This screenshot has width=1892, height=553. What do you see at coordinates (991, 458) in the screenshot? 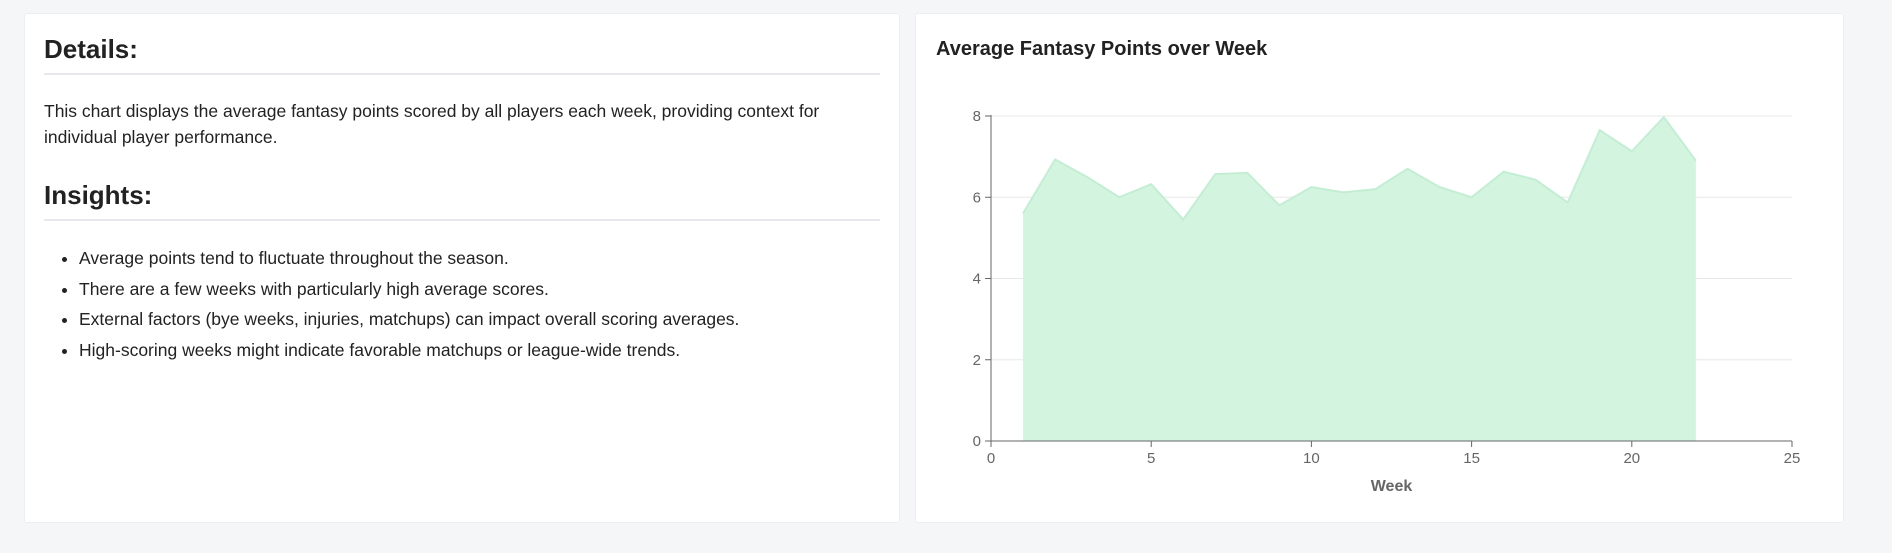
I see `x-tick-label: 0` at bounding box center [991, 458].